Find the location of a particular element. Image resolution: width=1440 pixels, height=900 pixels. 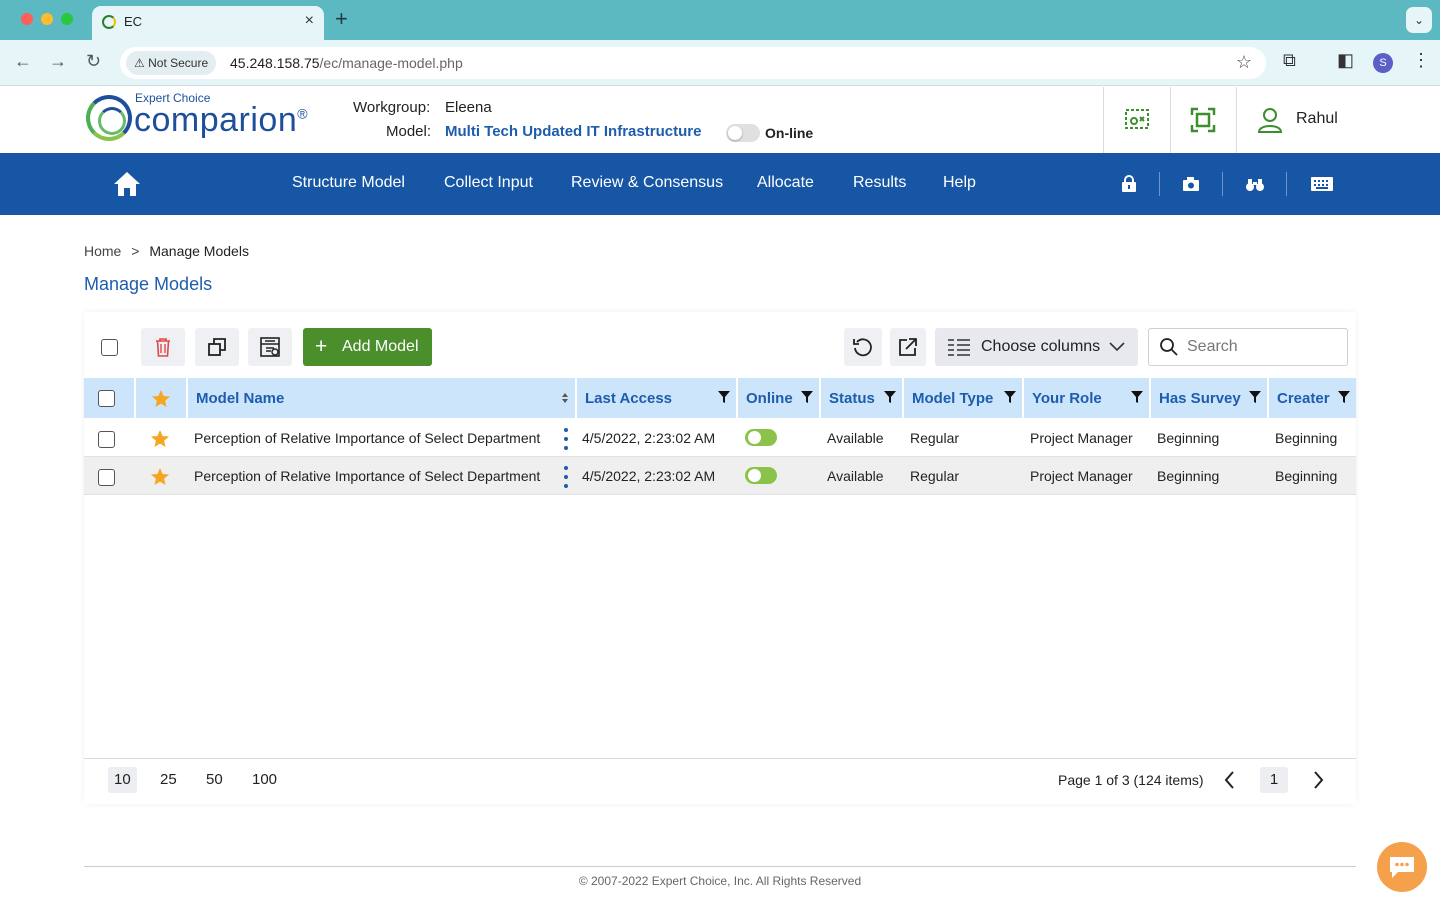

current-page-button: 1 is located at coordinates (1274, 780).